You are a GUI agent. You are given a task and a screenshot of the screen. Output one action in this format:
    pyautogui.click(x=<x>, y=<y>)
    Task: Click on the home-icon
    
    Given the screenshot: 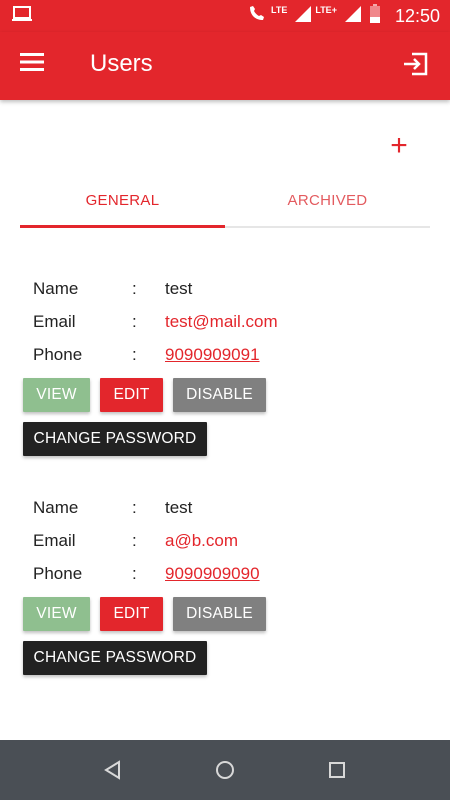 What is the action you would take?
    pyautogui.click(x=225, y=770)
    